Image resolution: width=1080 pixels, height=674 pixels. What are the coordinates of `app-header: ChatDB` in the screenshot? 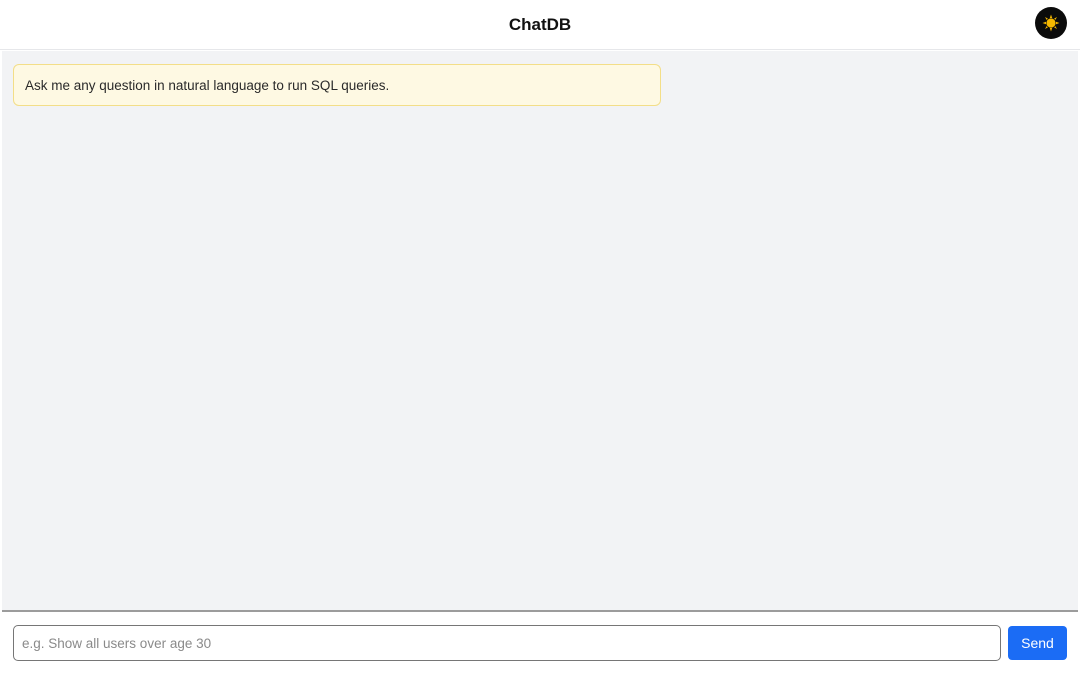 It's located at (540, 25).